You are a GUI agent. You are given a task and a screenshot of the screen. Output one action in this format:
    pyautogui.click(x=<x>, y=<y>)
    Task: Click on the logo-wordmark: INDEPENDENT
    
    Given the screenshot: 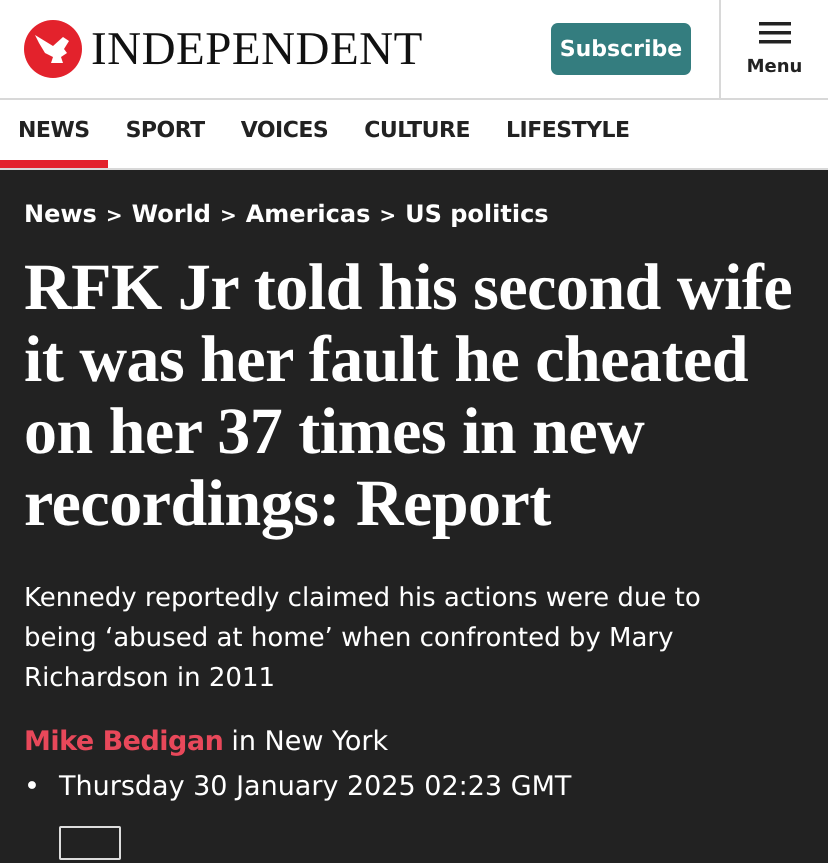 What is the action you would take?
    pyautogui.click(x=257, y=49)
    